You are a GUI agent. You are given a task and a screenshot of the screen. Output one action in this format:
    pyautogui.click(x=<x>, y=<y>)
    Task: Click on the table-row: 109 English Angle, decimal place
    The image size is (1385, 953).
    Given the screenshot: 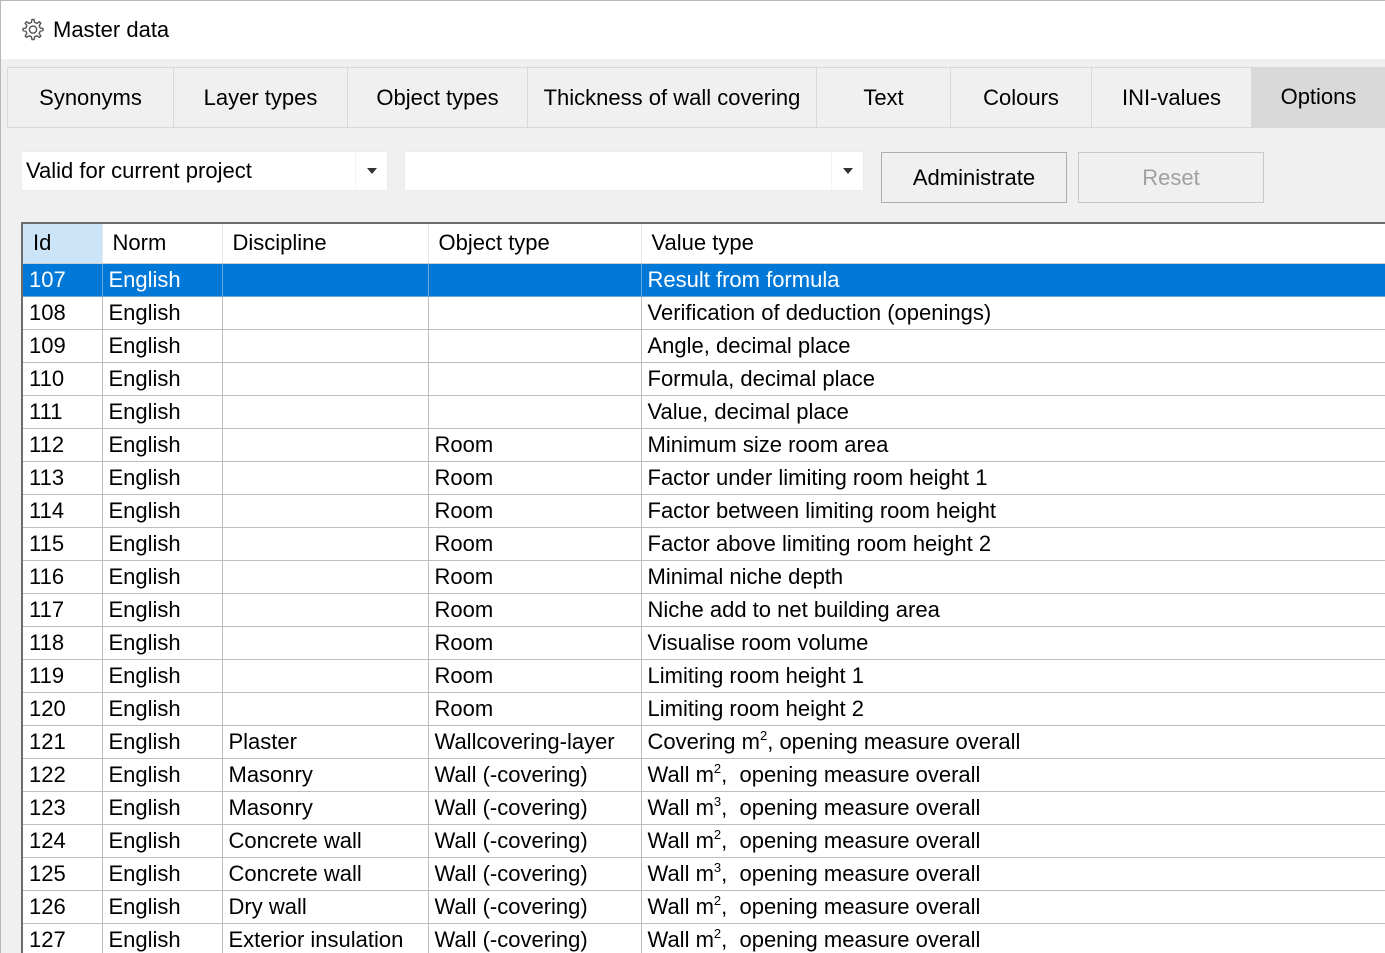 What is the action you would take?
    pyautogui.click(x=704, y=346)
    